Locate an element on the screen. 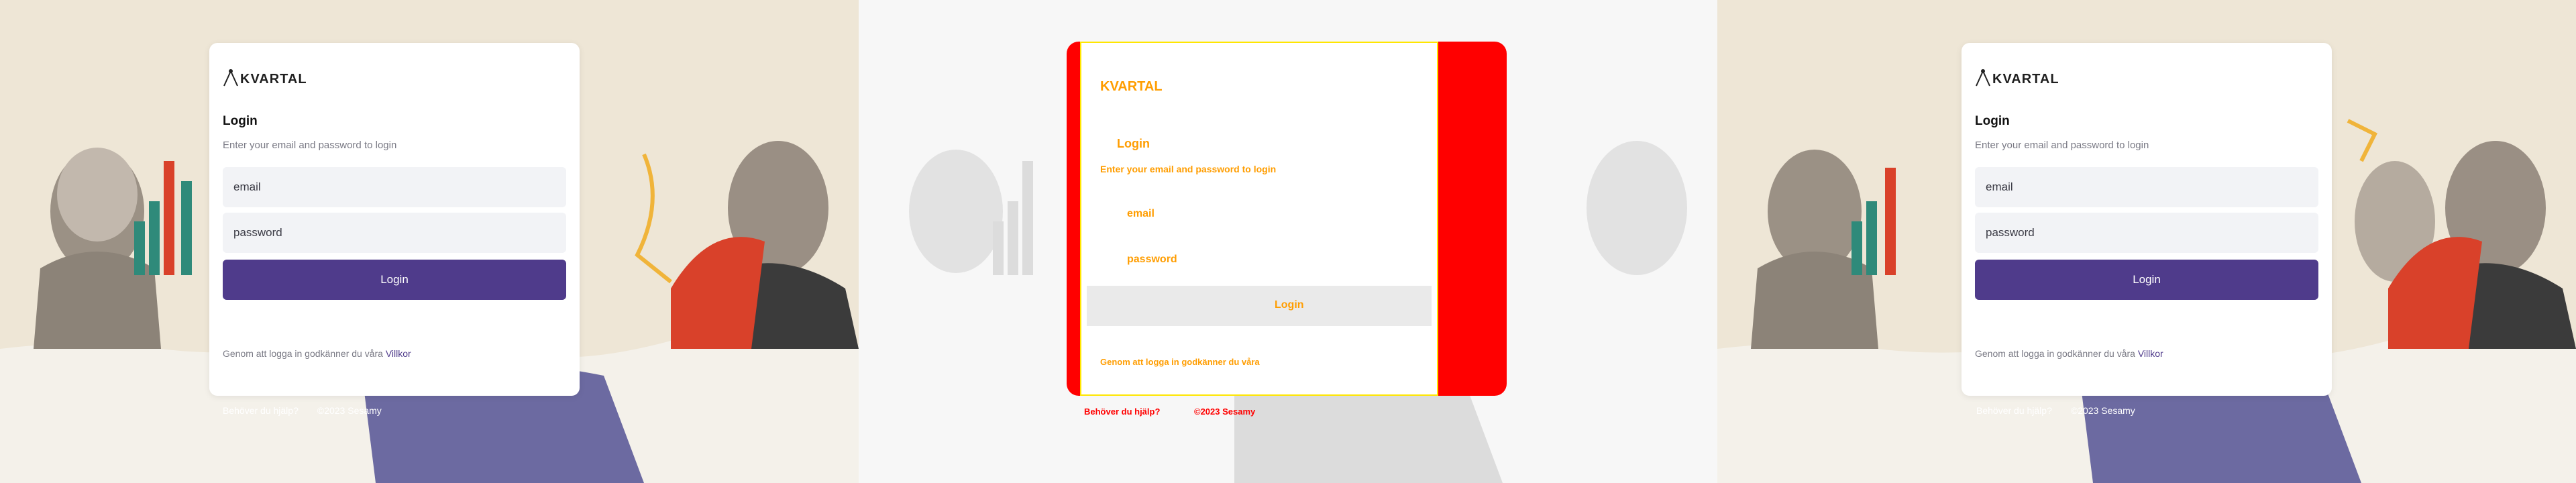 This screenshot has height=483, width=2576. glitch-terms: Genom att logga in godkänner du våra is located at coordinates (1180, 362).